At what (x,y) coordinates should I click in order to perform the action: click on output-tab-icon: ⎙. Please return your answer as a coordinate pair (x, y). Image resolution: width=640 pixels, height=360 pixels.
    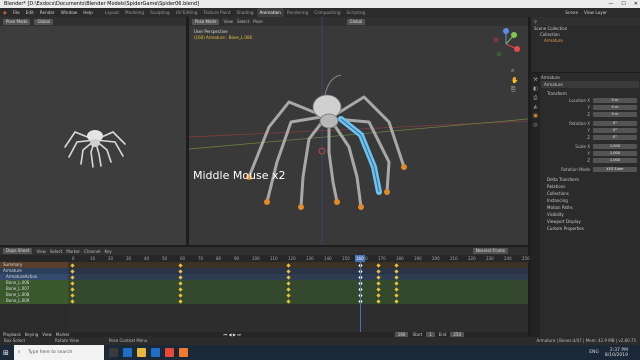
    Looking at the image, I should click on (535, 98).